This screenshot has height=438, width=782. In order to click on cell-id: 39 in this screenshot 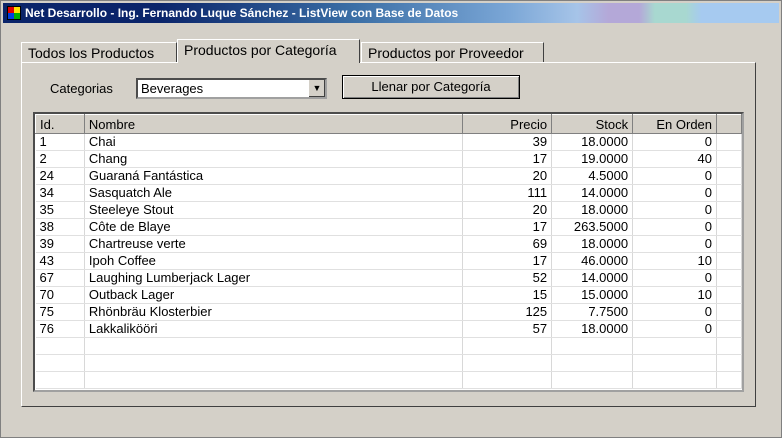, I will do `click(60, 244)`.